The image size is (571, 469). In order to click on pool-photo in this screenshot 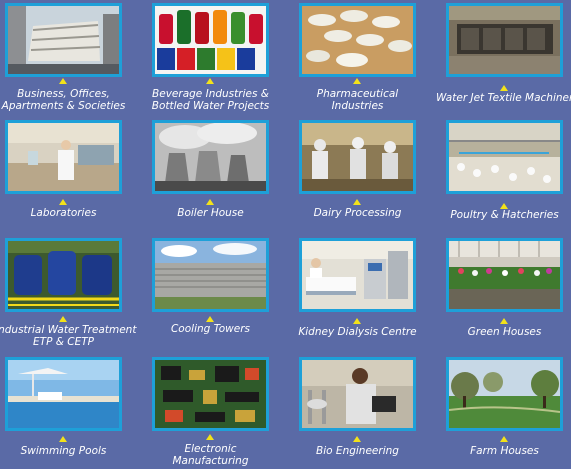, I will do `click(63, 394)`.